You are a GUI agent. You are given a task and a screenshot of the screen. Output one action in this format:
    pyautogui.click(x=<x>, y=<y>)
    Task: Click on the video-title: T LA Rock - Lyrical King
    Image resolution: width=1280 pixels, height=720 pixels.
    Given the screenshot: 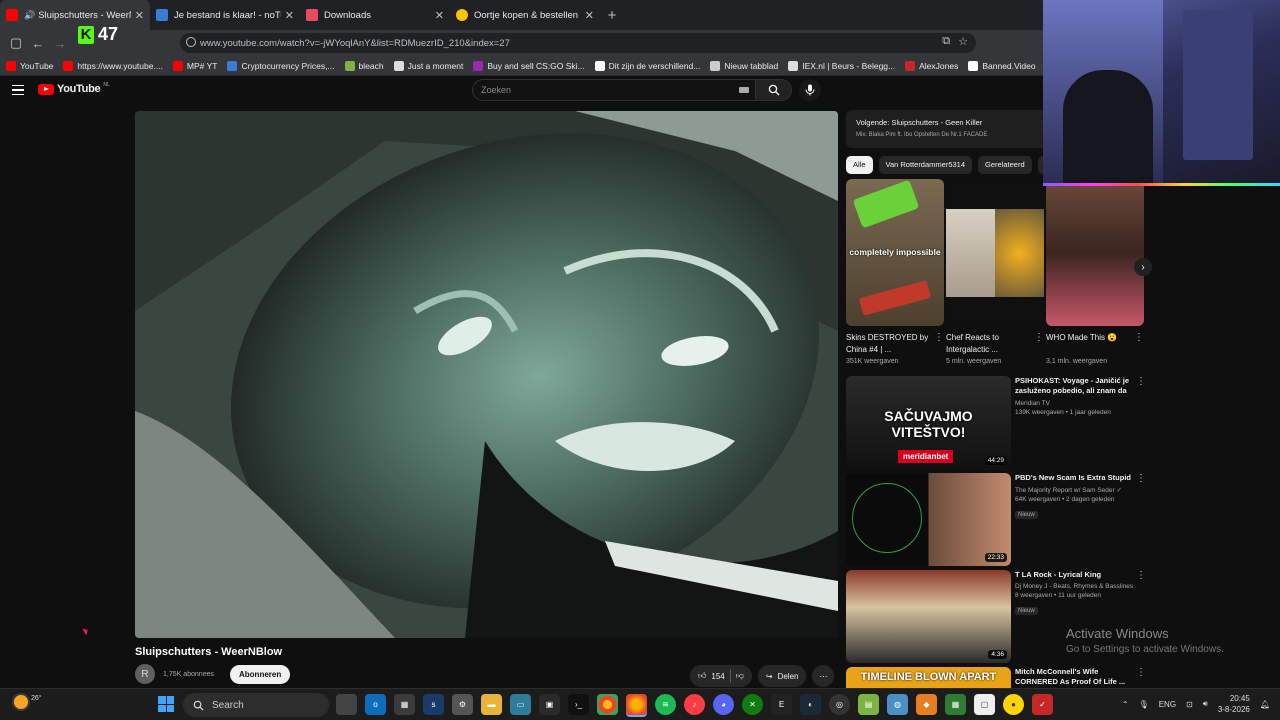 What is the action you would take?
    pyautogui.click(x=1074, y=575)
    